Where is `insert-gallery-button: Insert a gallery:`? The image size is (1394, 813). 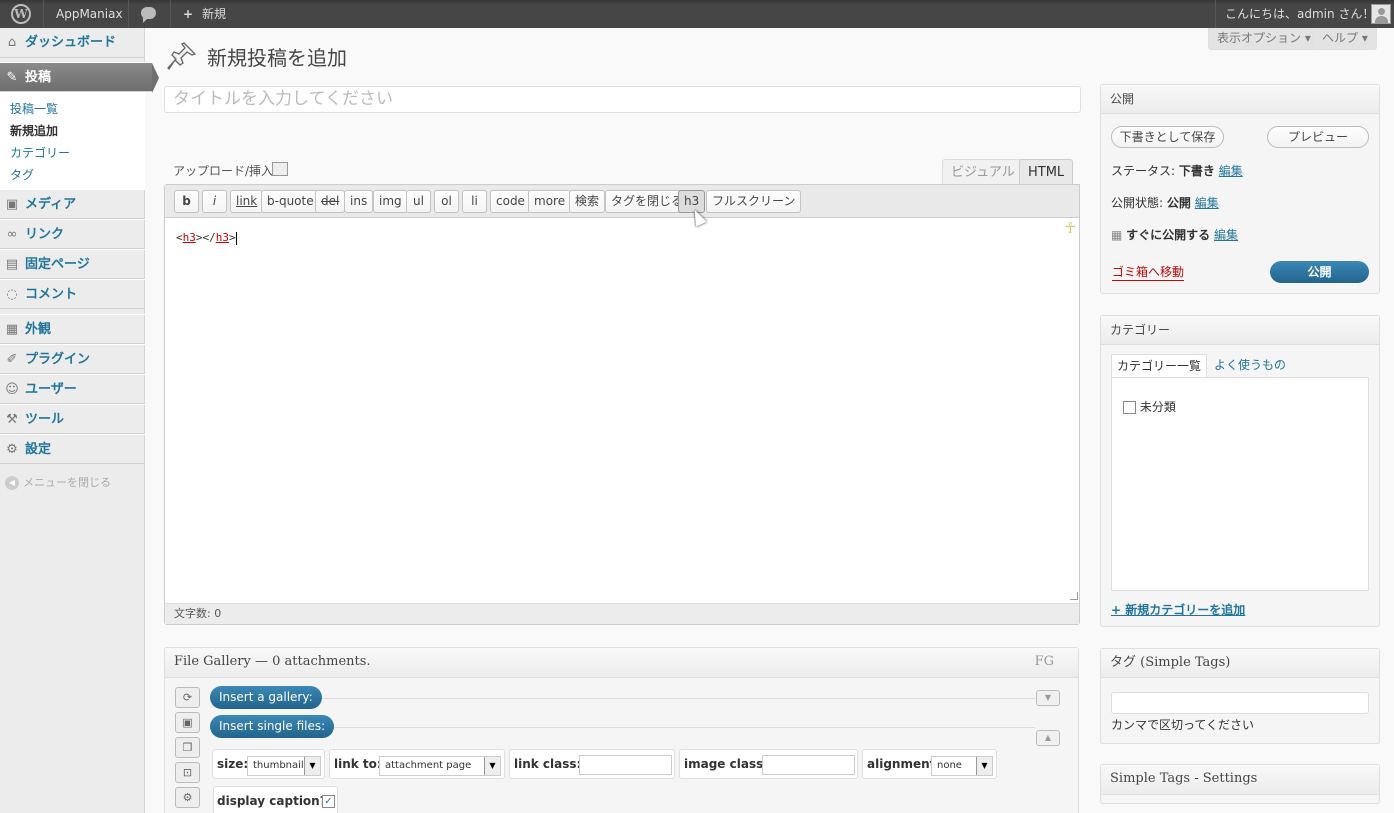 insert-gallery-button: Insert a gallery: is located at coordinates (266, 697).